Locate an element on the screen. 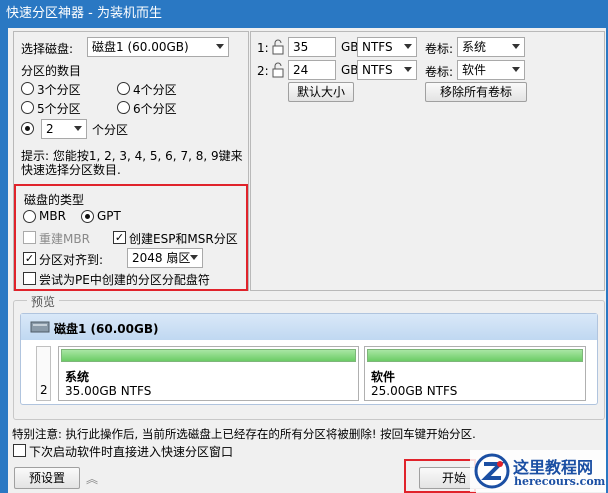 The height and width of the screenshot is (493, 608). row1-fs-value: NTFS is located at coordinates (377, 47).